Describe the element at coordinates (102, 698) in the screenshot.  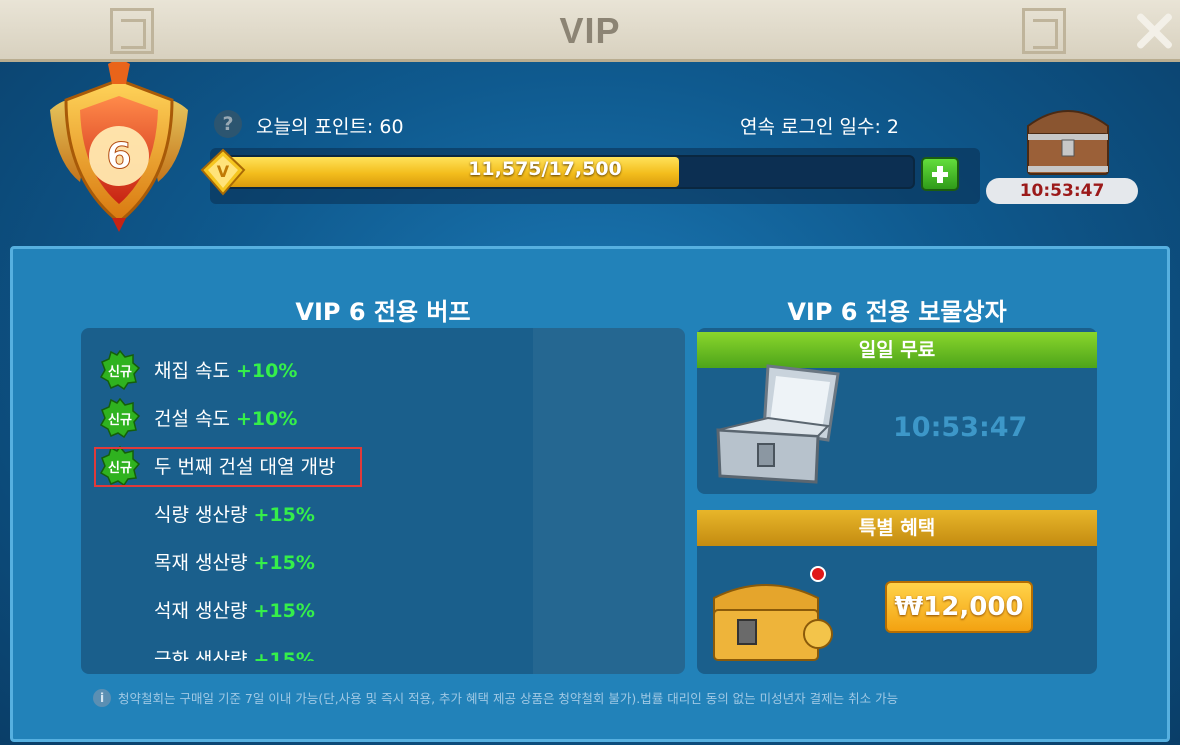
I see `info-icon: i` at that location.